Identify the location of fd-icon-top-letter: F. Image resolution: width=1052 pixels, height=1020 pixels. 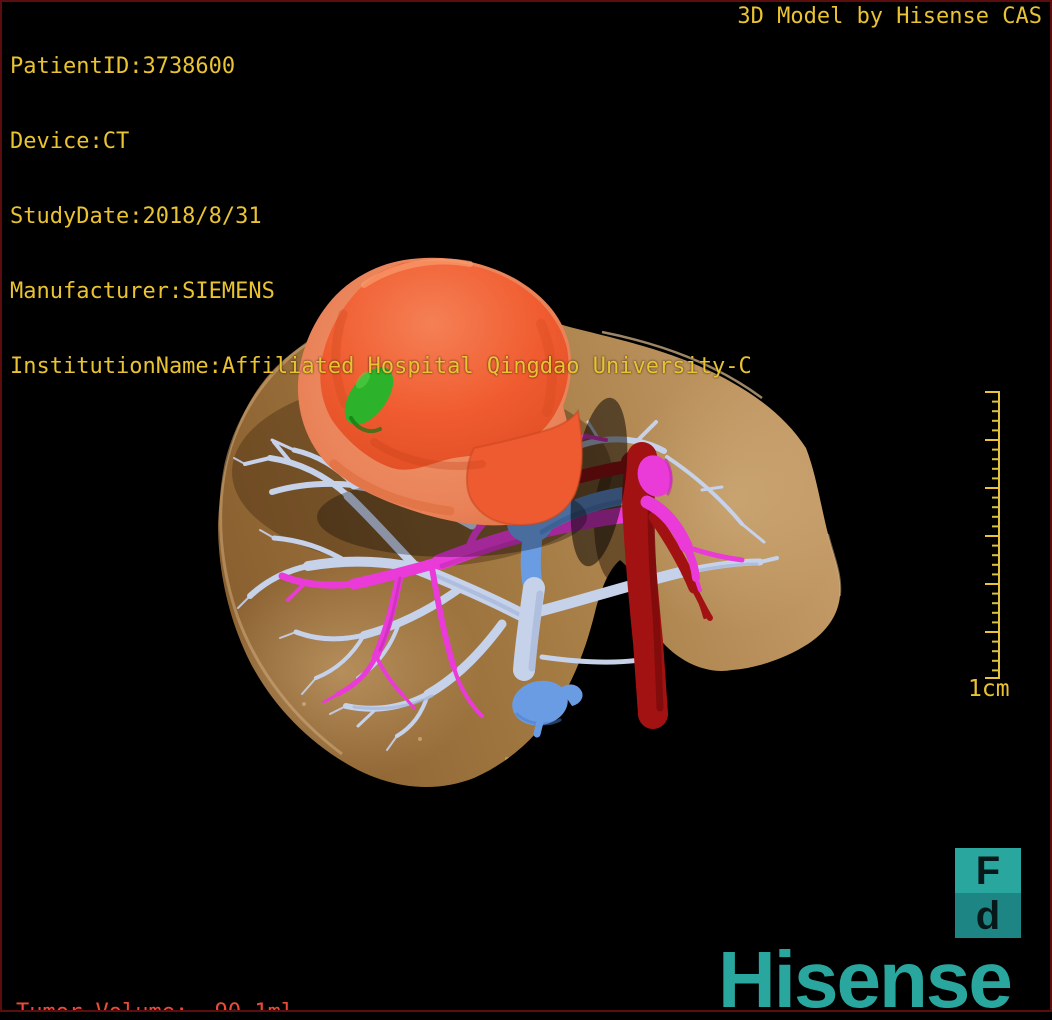
(988, 870).